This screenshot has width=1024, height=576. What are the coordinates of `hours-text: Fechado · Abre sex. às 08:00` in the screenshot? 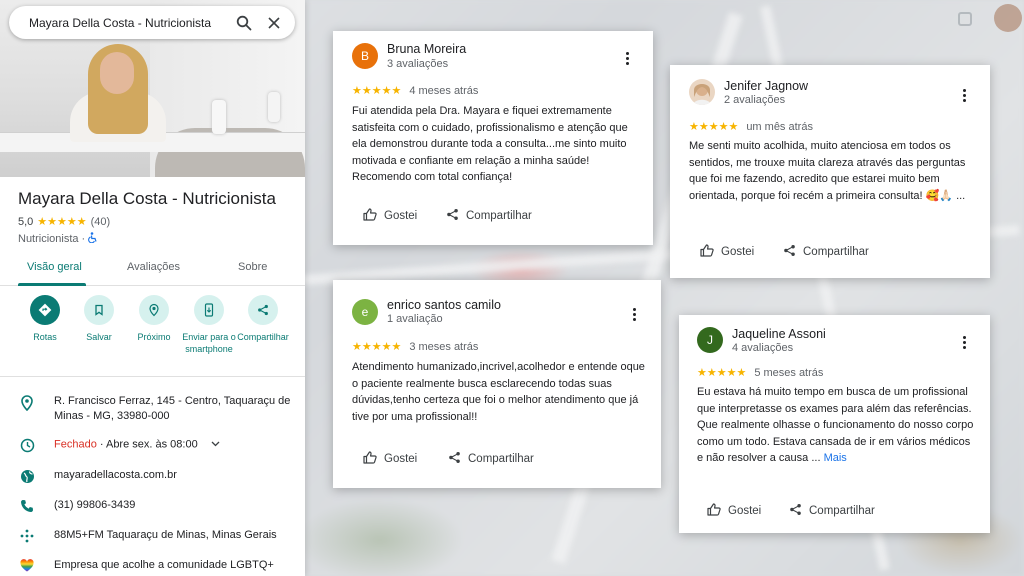 It's located at (174, 444).